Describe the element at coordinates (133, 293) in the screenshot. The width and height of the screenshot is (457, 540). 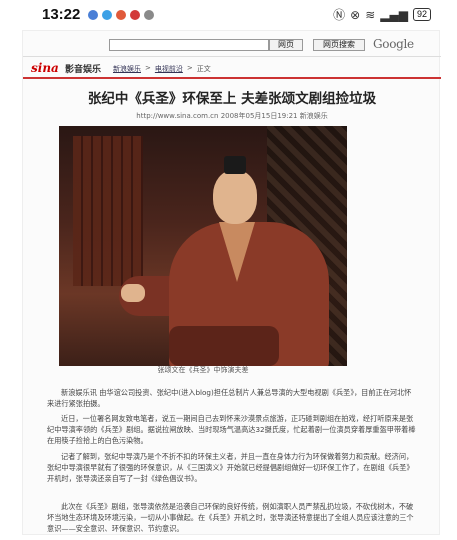
I see `photo-figure-hand` at that location.